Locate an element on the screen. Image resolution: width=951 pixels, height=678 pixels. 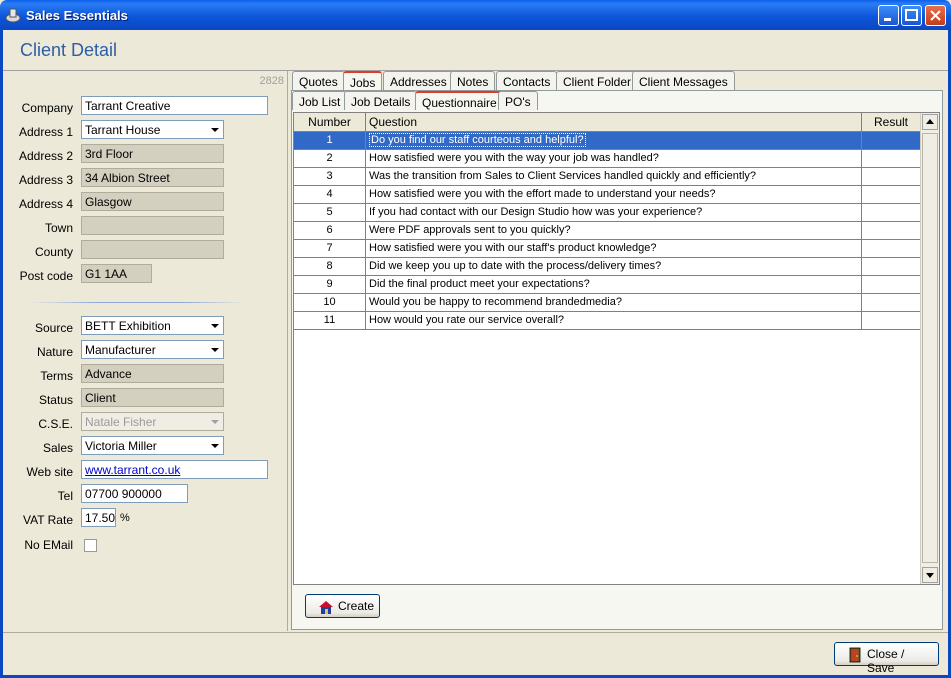
cell-number: 1 is located at coordinates (330, 141).